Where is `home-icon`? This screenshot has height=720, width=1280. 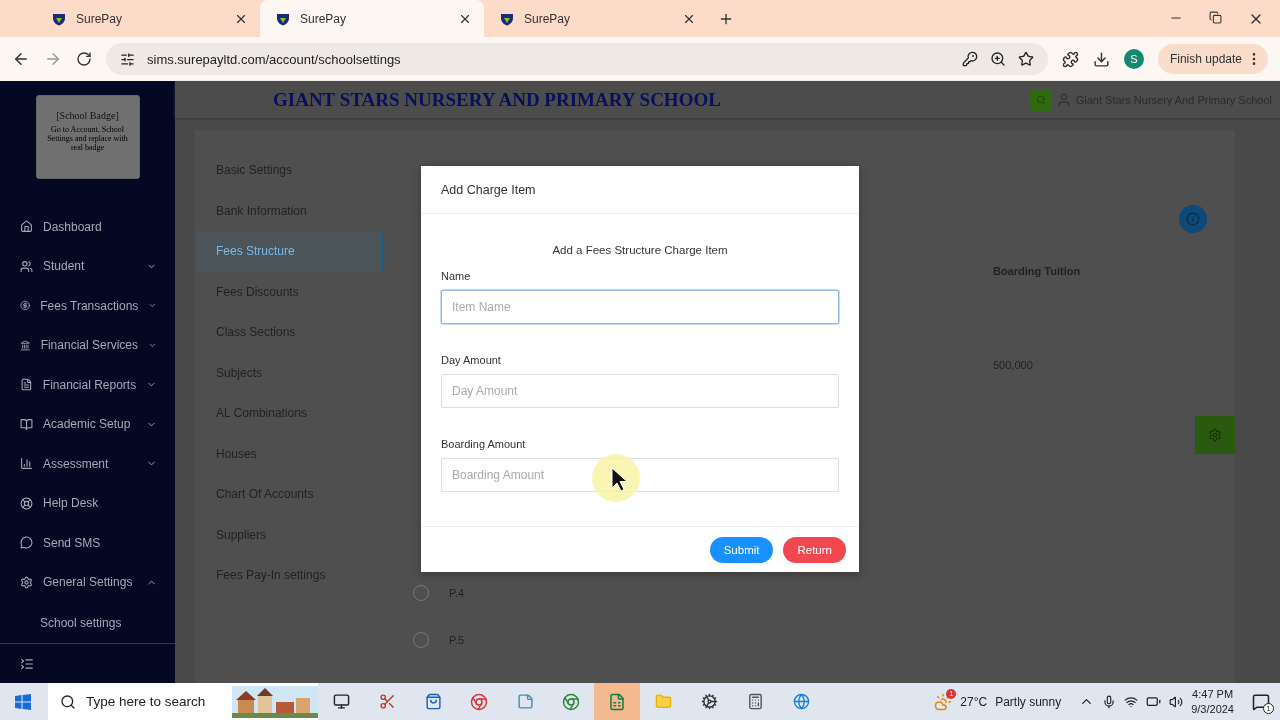 home-icon is located at coordinates (26, 227).